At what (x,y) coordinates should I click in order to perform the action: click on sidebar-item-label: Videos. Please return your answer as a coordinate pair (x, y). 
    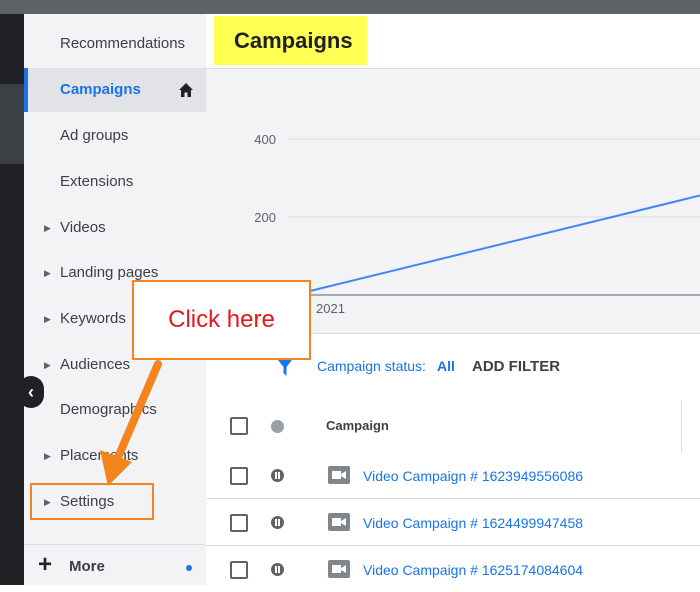
    Looking at the image, I should click on (83, 227).